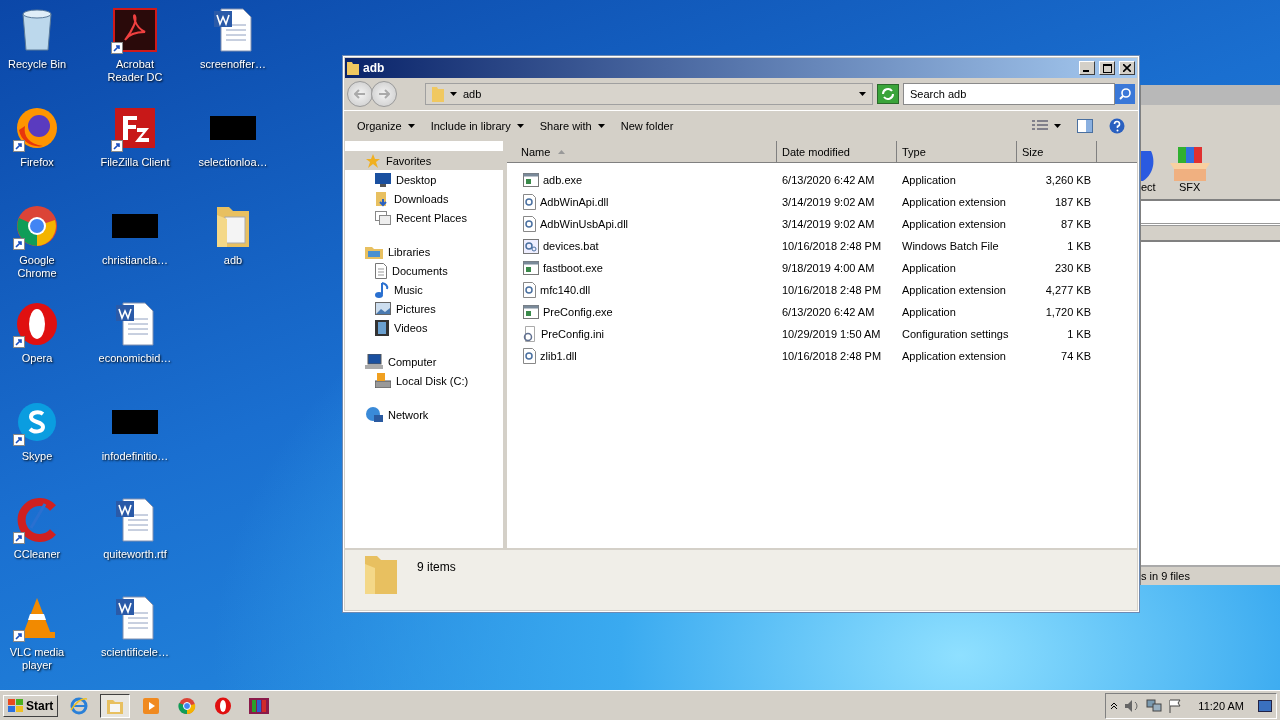 The height and width of the screenshot is (720, 1280). Describe the element at coordinates (424, 308) in the screenshot. I see `nav-item: Pictures` at that location.